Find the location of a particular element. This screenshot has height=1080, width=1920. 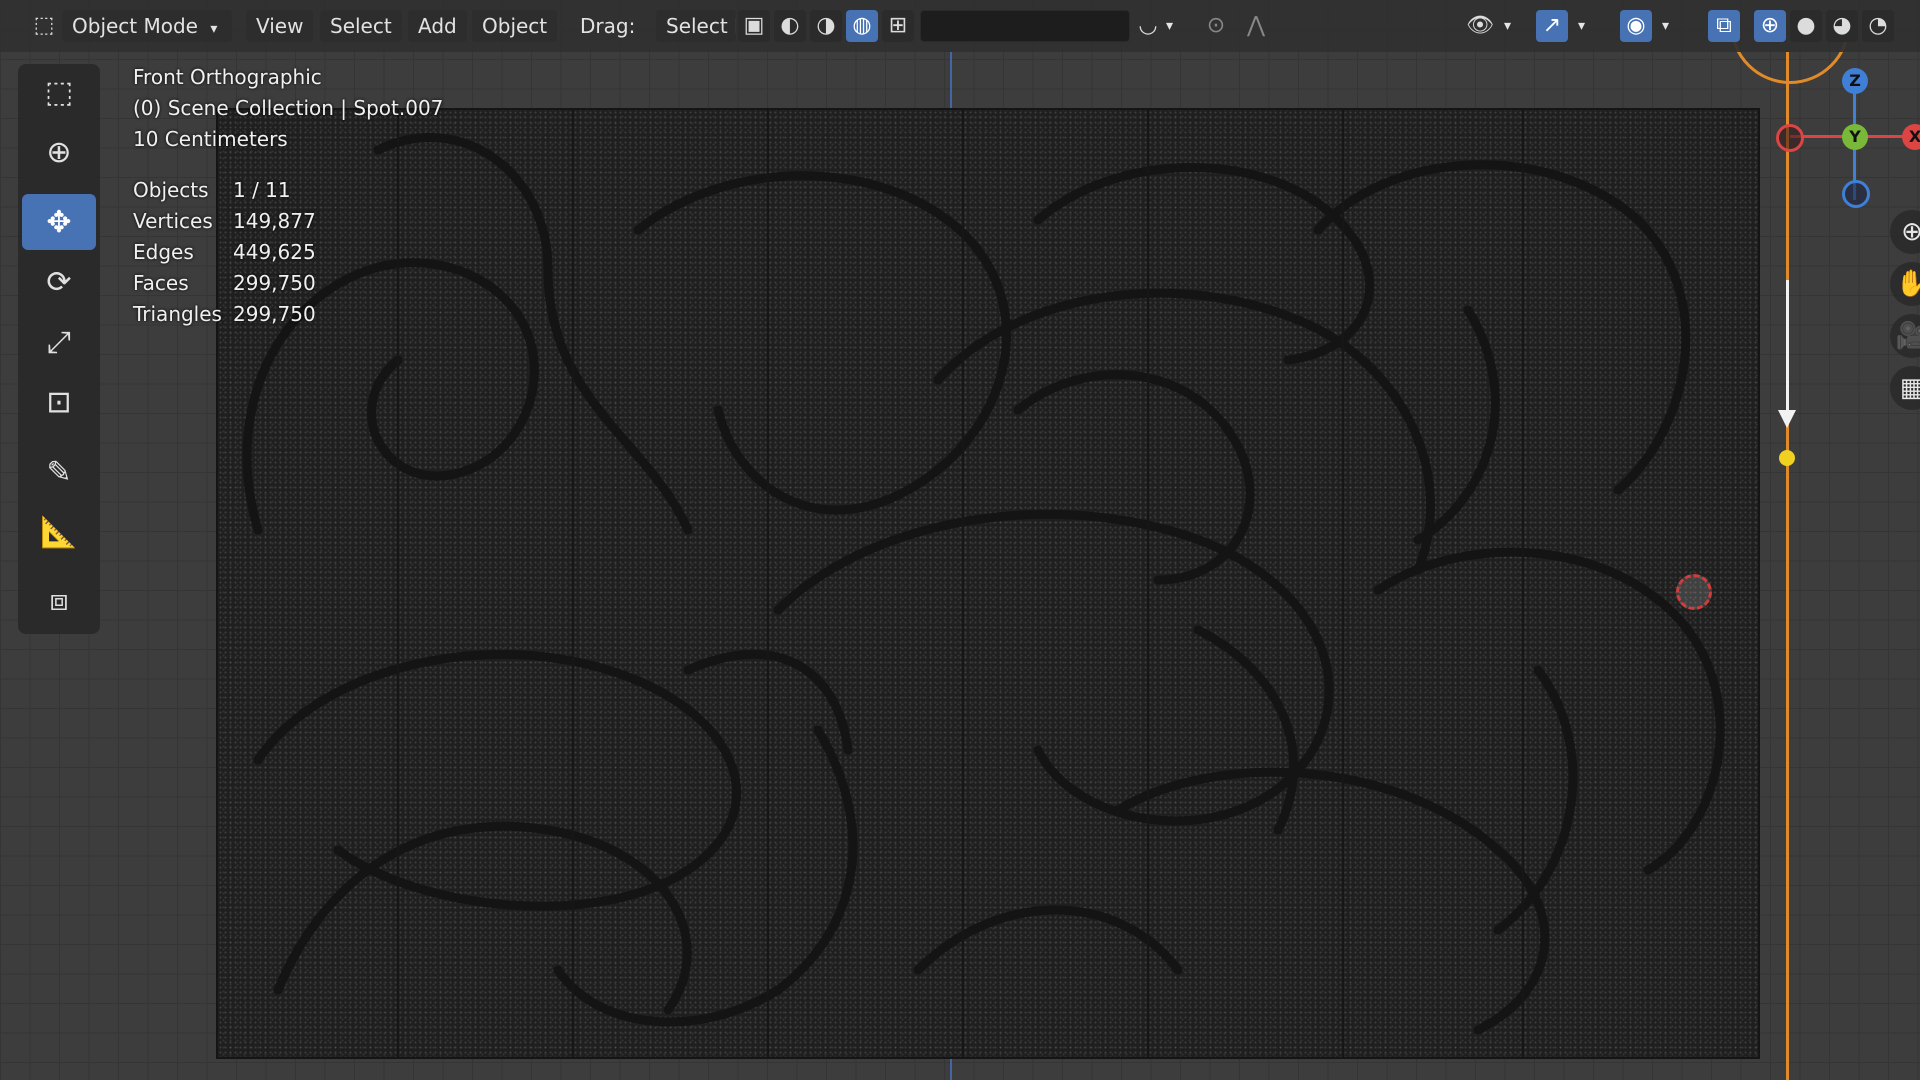

gizmo-y-axis: Y is located at coordinates (1855, 137).